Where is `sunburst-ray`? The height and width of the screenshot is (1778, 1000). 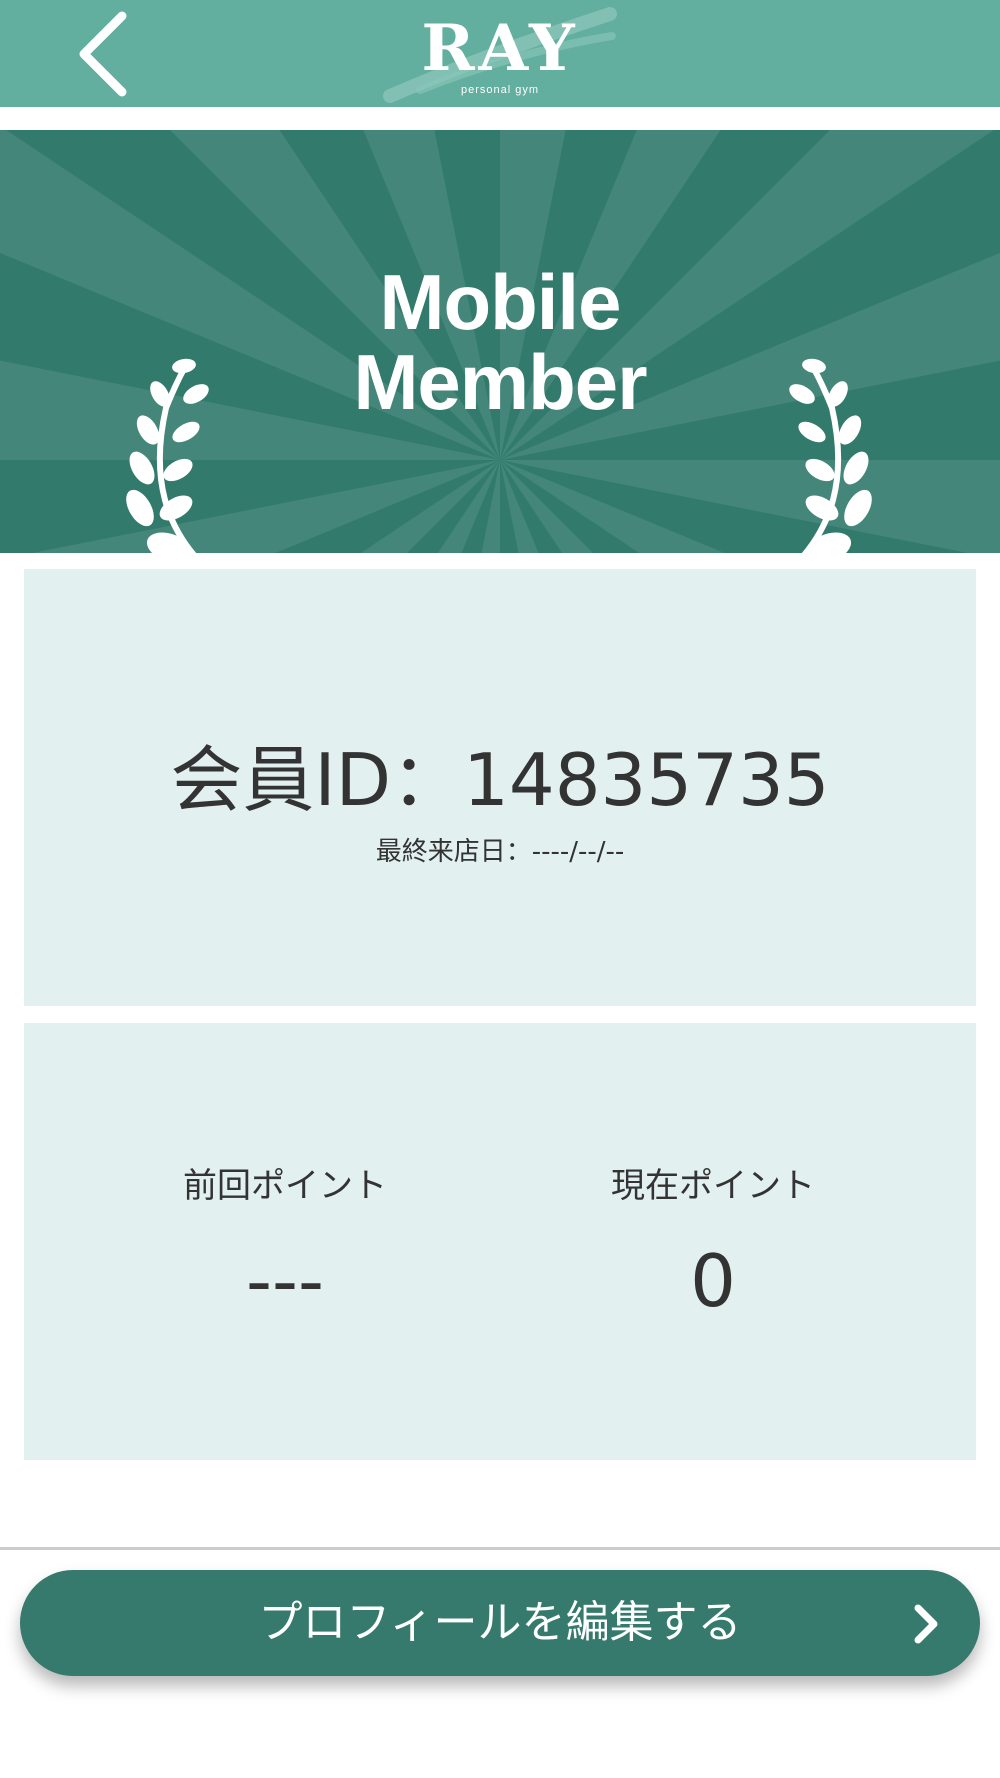 sunburst-ray is located at coordinates (266, 506).